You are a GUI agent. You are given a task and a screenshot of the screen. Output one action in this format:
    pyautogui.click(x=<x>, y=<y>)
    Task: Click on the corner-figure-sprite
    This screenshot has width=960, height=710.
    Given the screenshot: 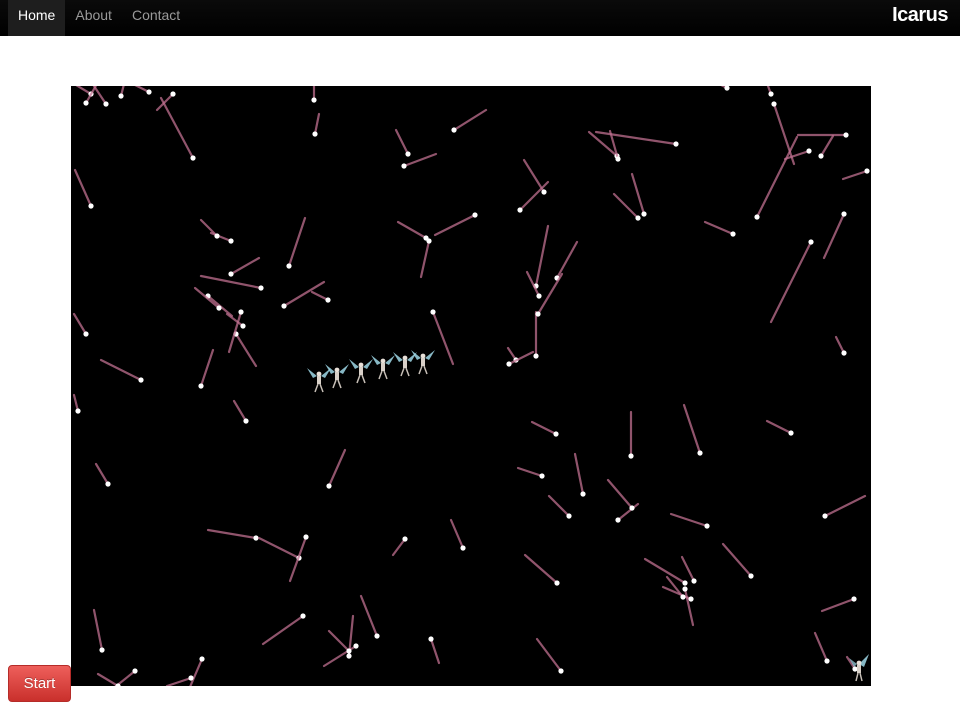 What is the action you would take?
    pyautogui.click(x=859, y=668)
    